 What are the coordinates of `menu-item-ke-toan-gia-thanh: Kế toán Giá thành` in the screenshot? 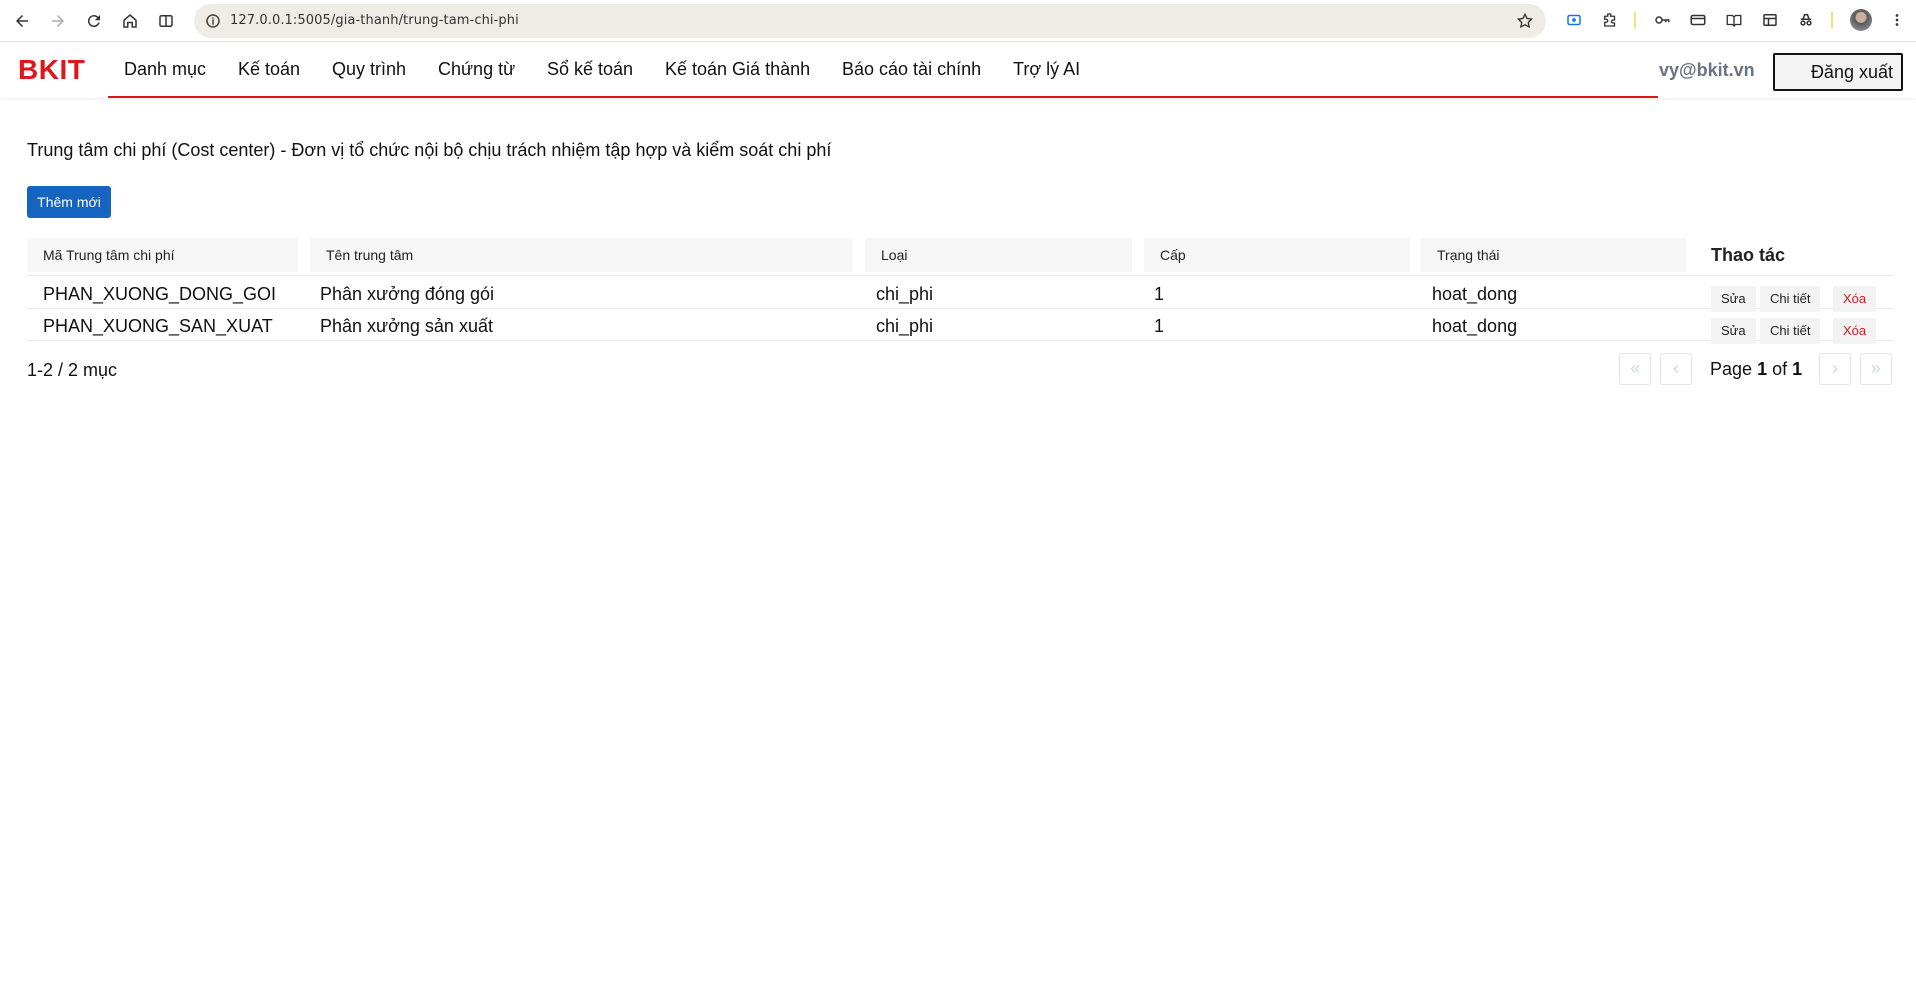 It's located at (737, 69).